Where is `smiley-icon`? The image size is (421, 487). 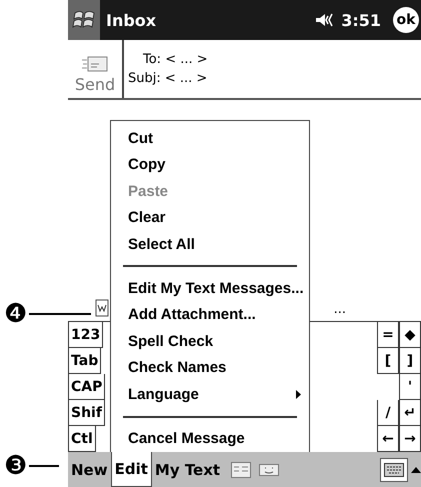
smiley-icon is located at coordinates (269, 470).